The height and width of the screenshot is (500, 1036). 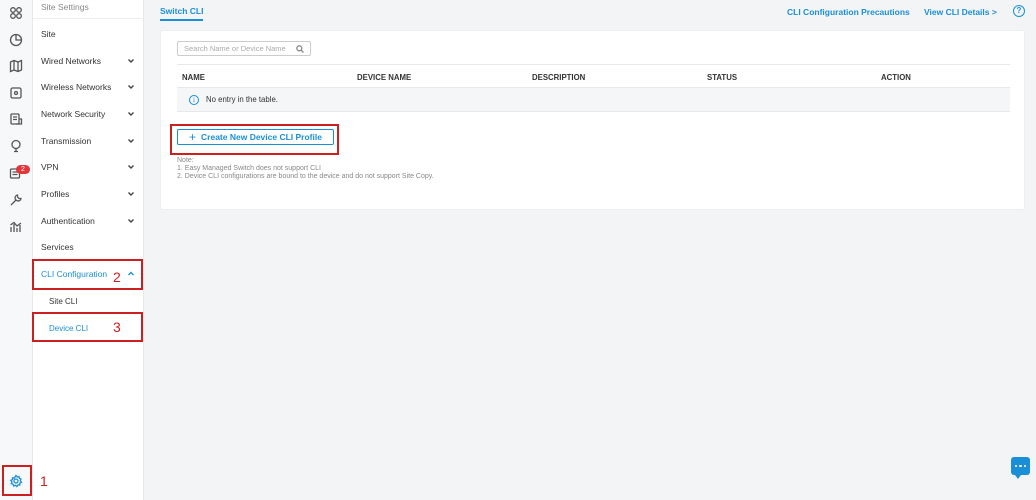 I want to click on info-icon: i, so click(x=194, y=99).